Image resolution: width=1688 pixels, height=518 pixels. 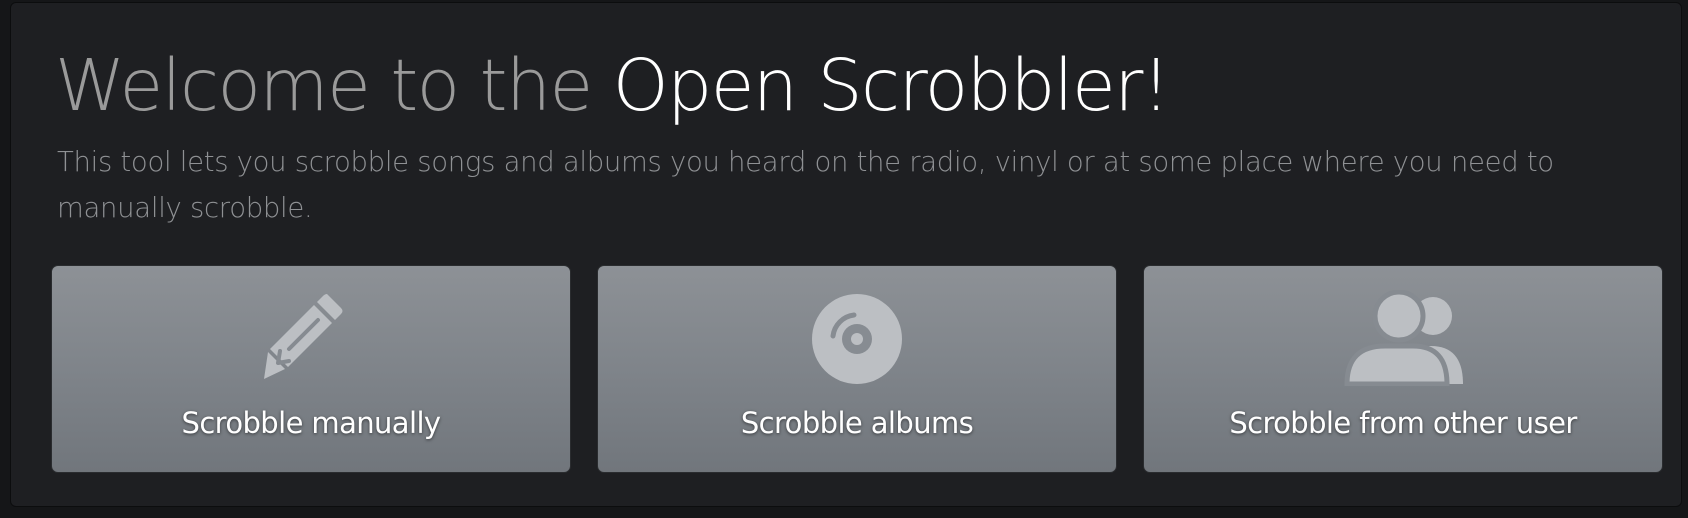 I want to click on users-icon, so click(x=1403, y=338).